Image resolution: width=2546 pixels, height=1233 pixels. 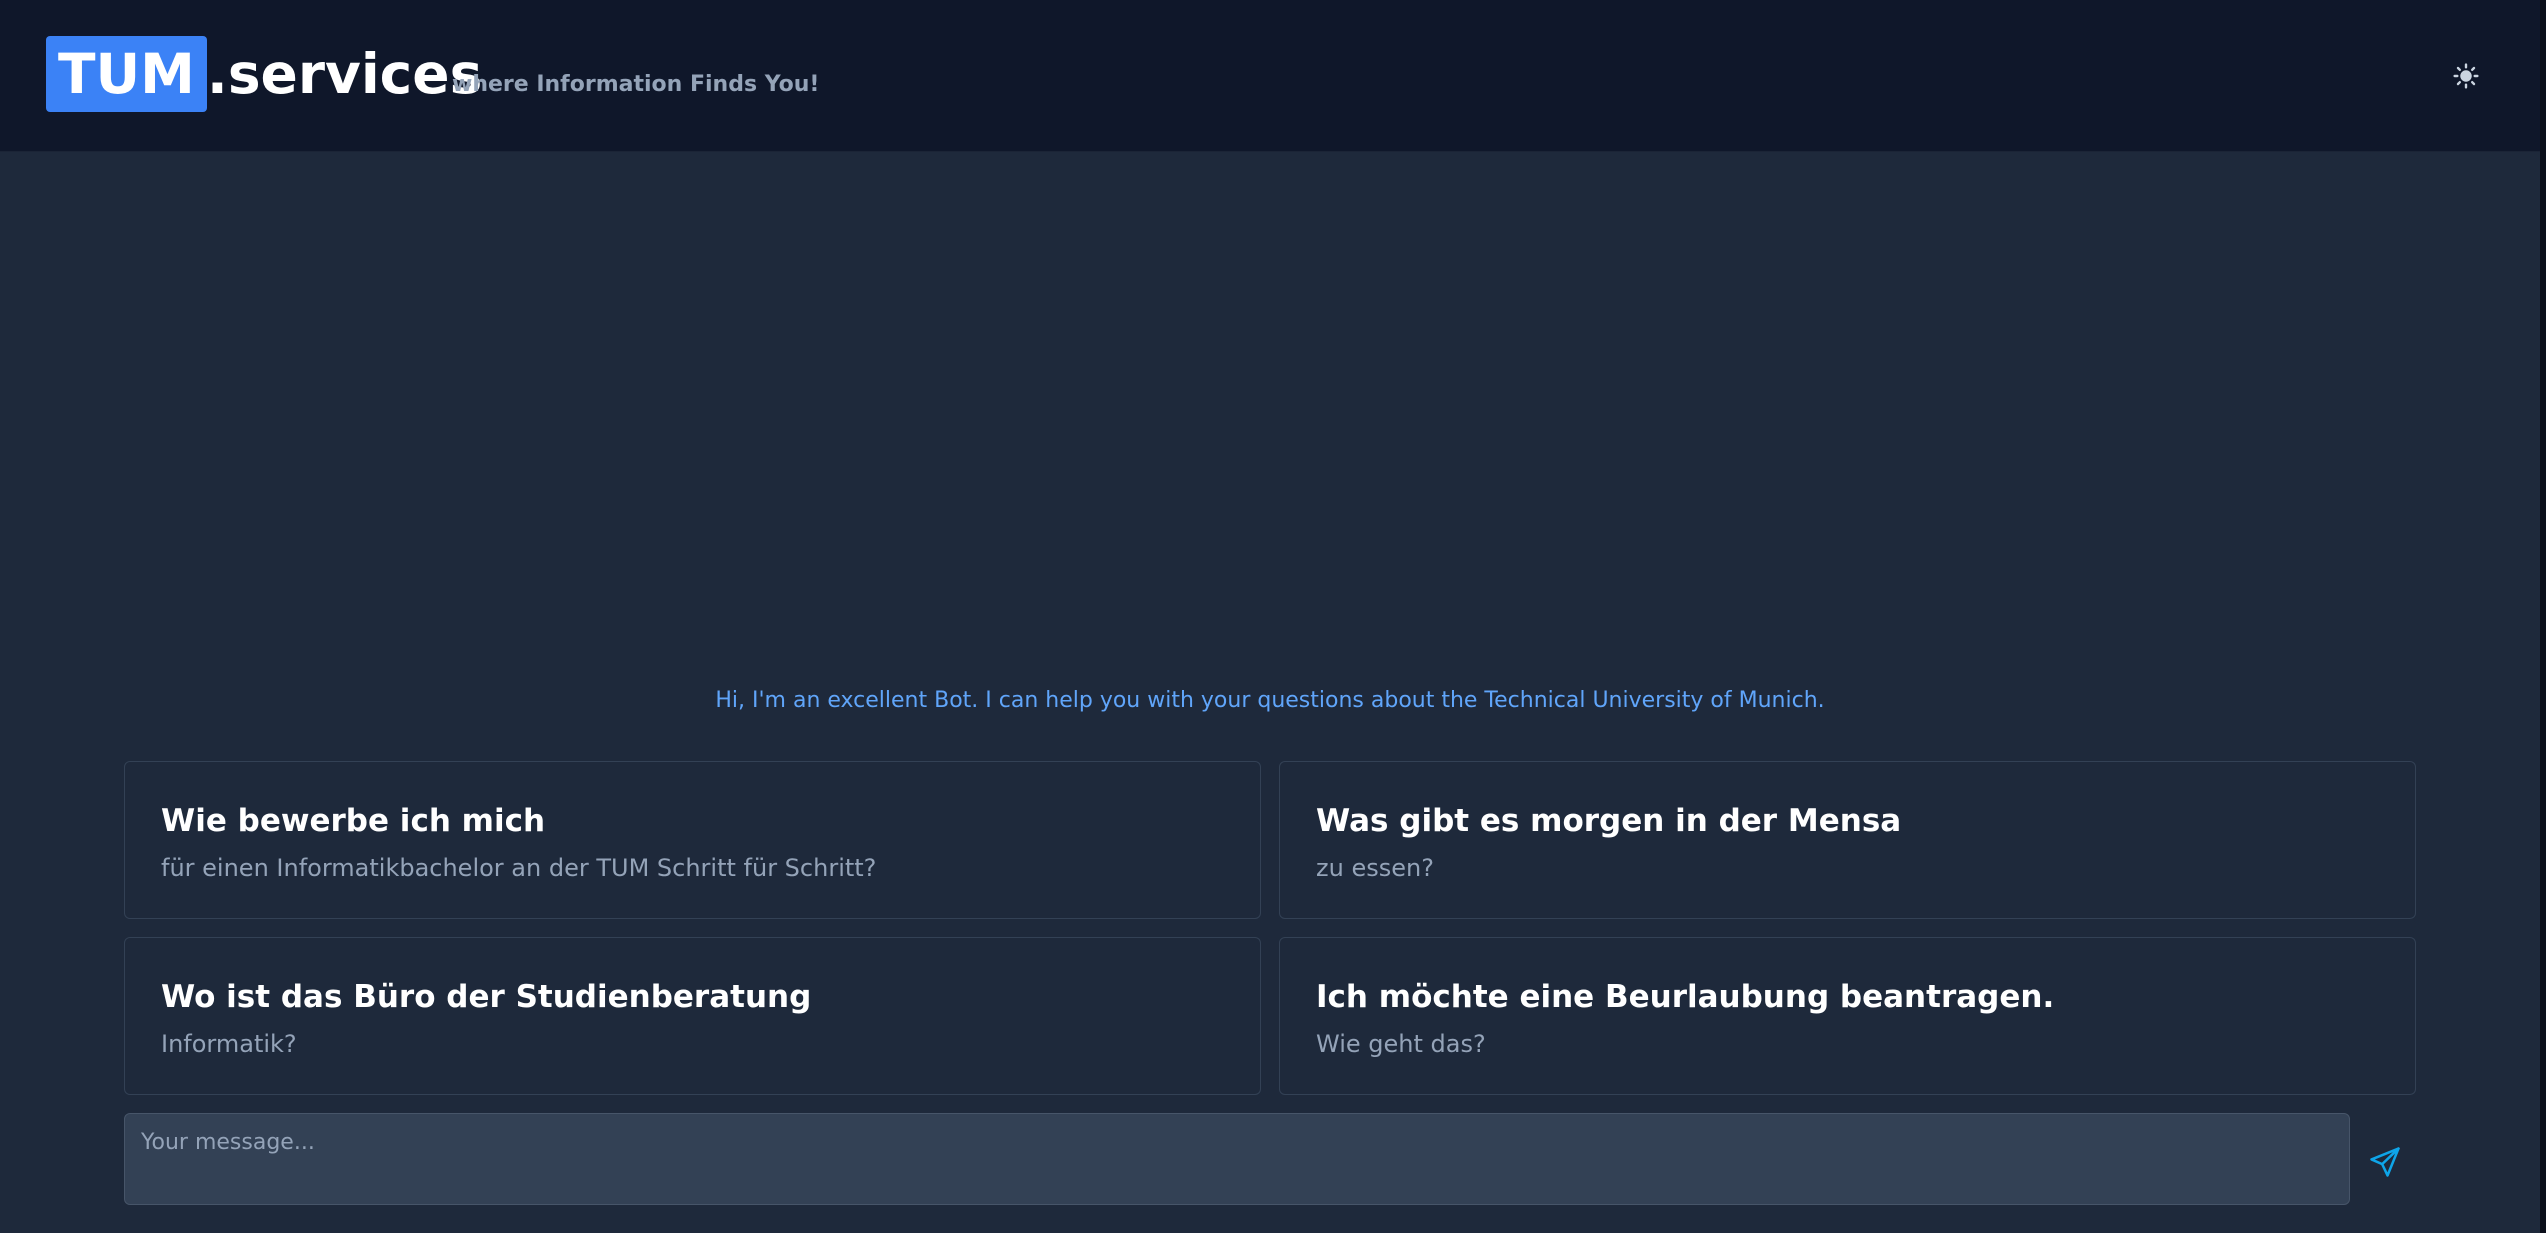 What do you see at coordinates (353, 821) in the screenshot?
I see `suggestion-title: Wie bewerbe ich mich` at bounding box center [353, 821].